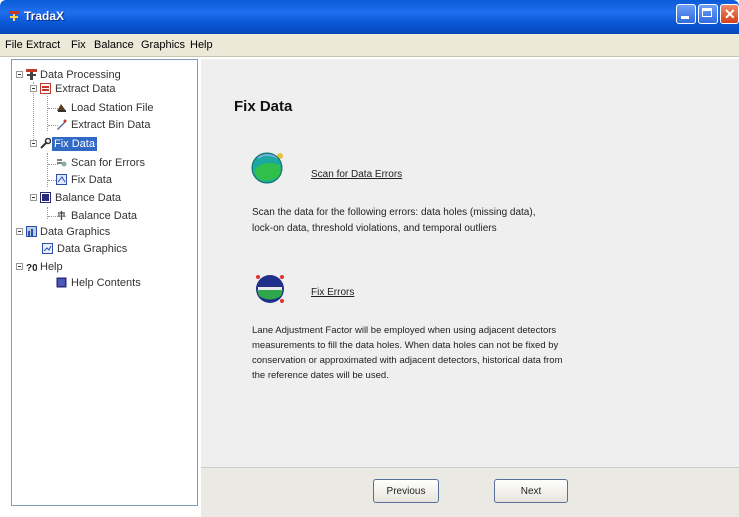  What do you see at coordinates (31, 231) in the screenshot?
I see `chart-icon` at bounding box center [31, 231].